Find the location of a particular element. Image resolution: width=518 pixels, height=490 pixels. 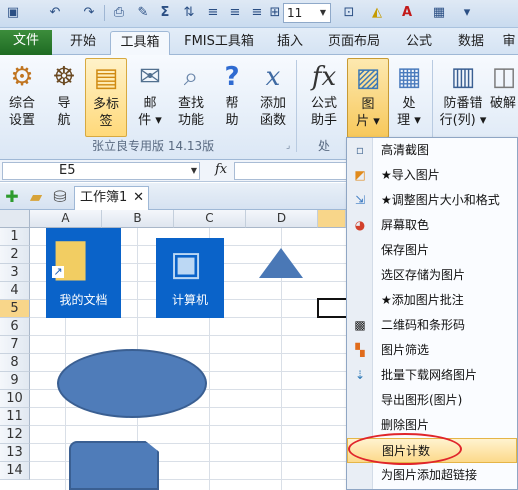

fill-color-icon: ◭ is located at coordinates (377, 13).